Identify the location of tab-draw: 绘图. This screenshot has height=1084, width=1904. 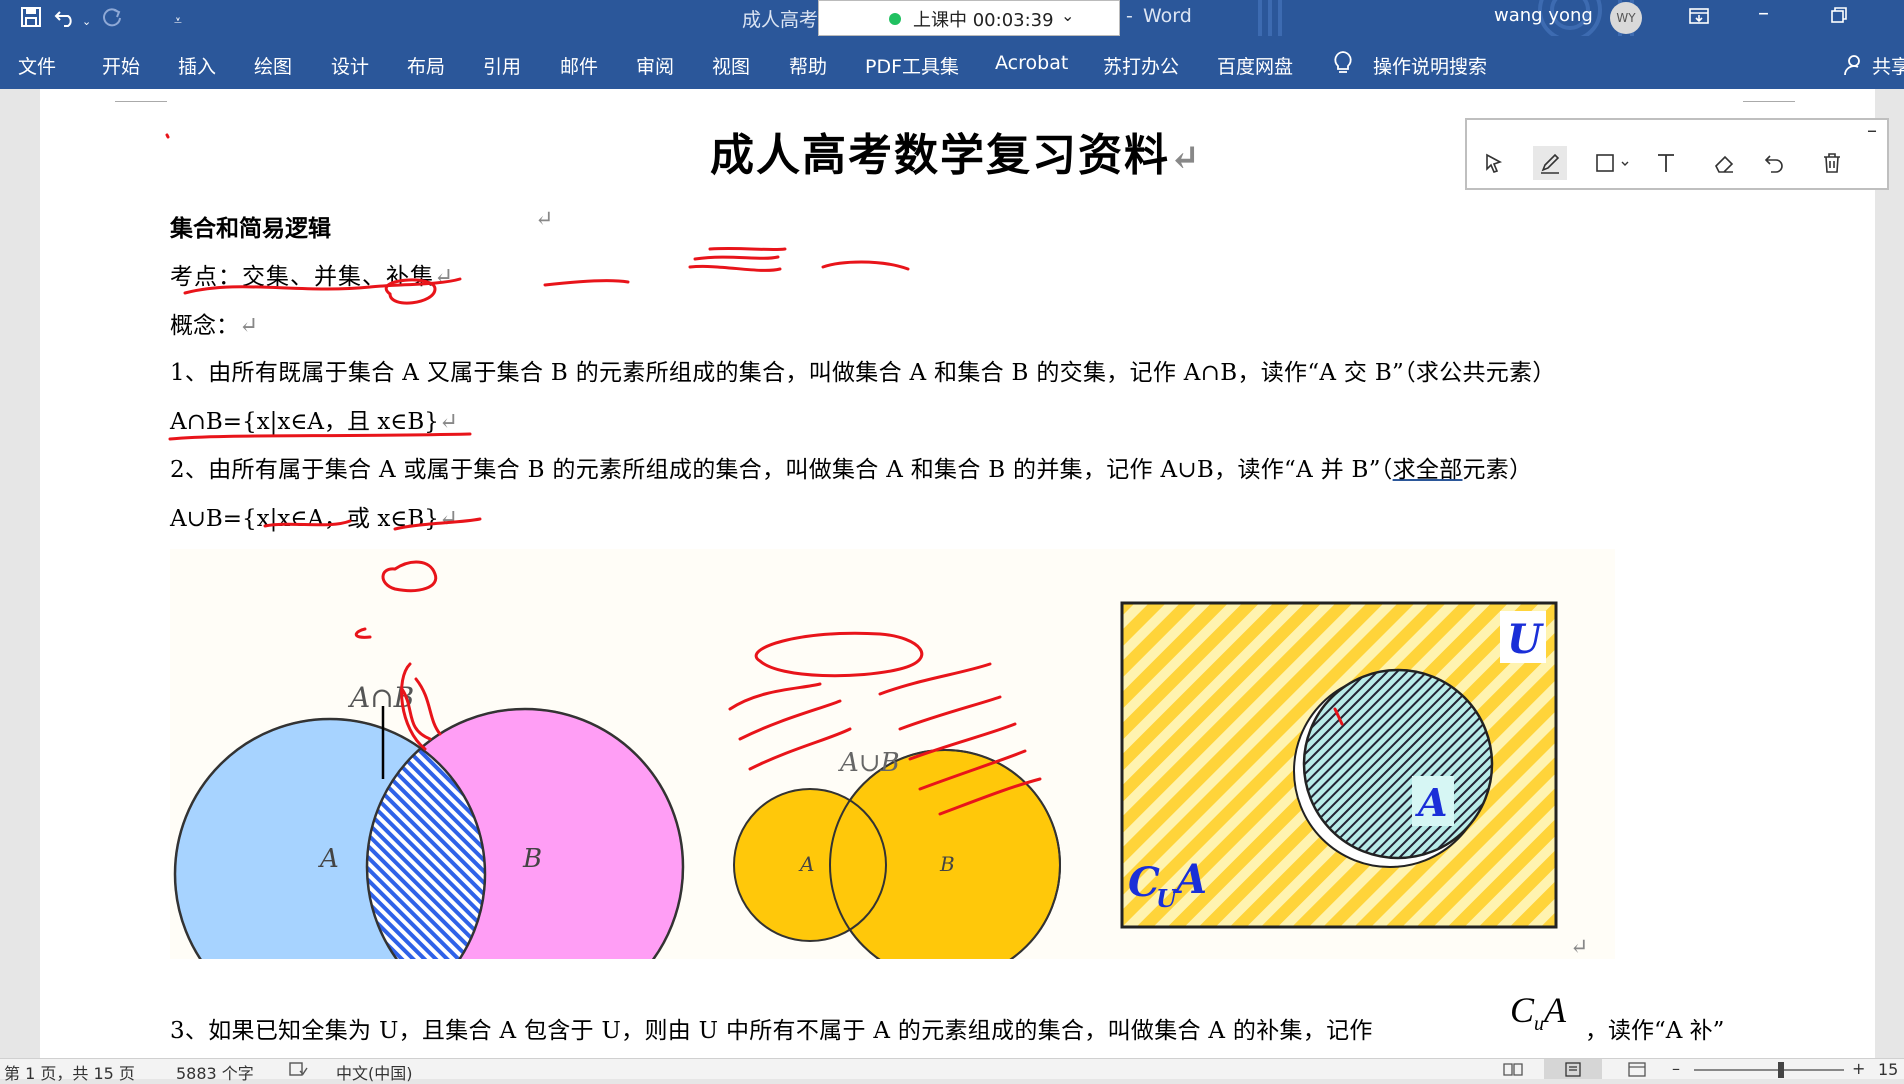
(273, 65).